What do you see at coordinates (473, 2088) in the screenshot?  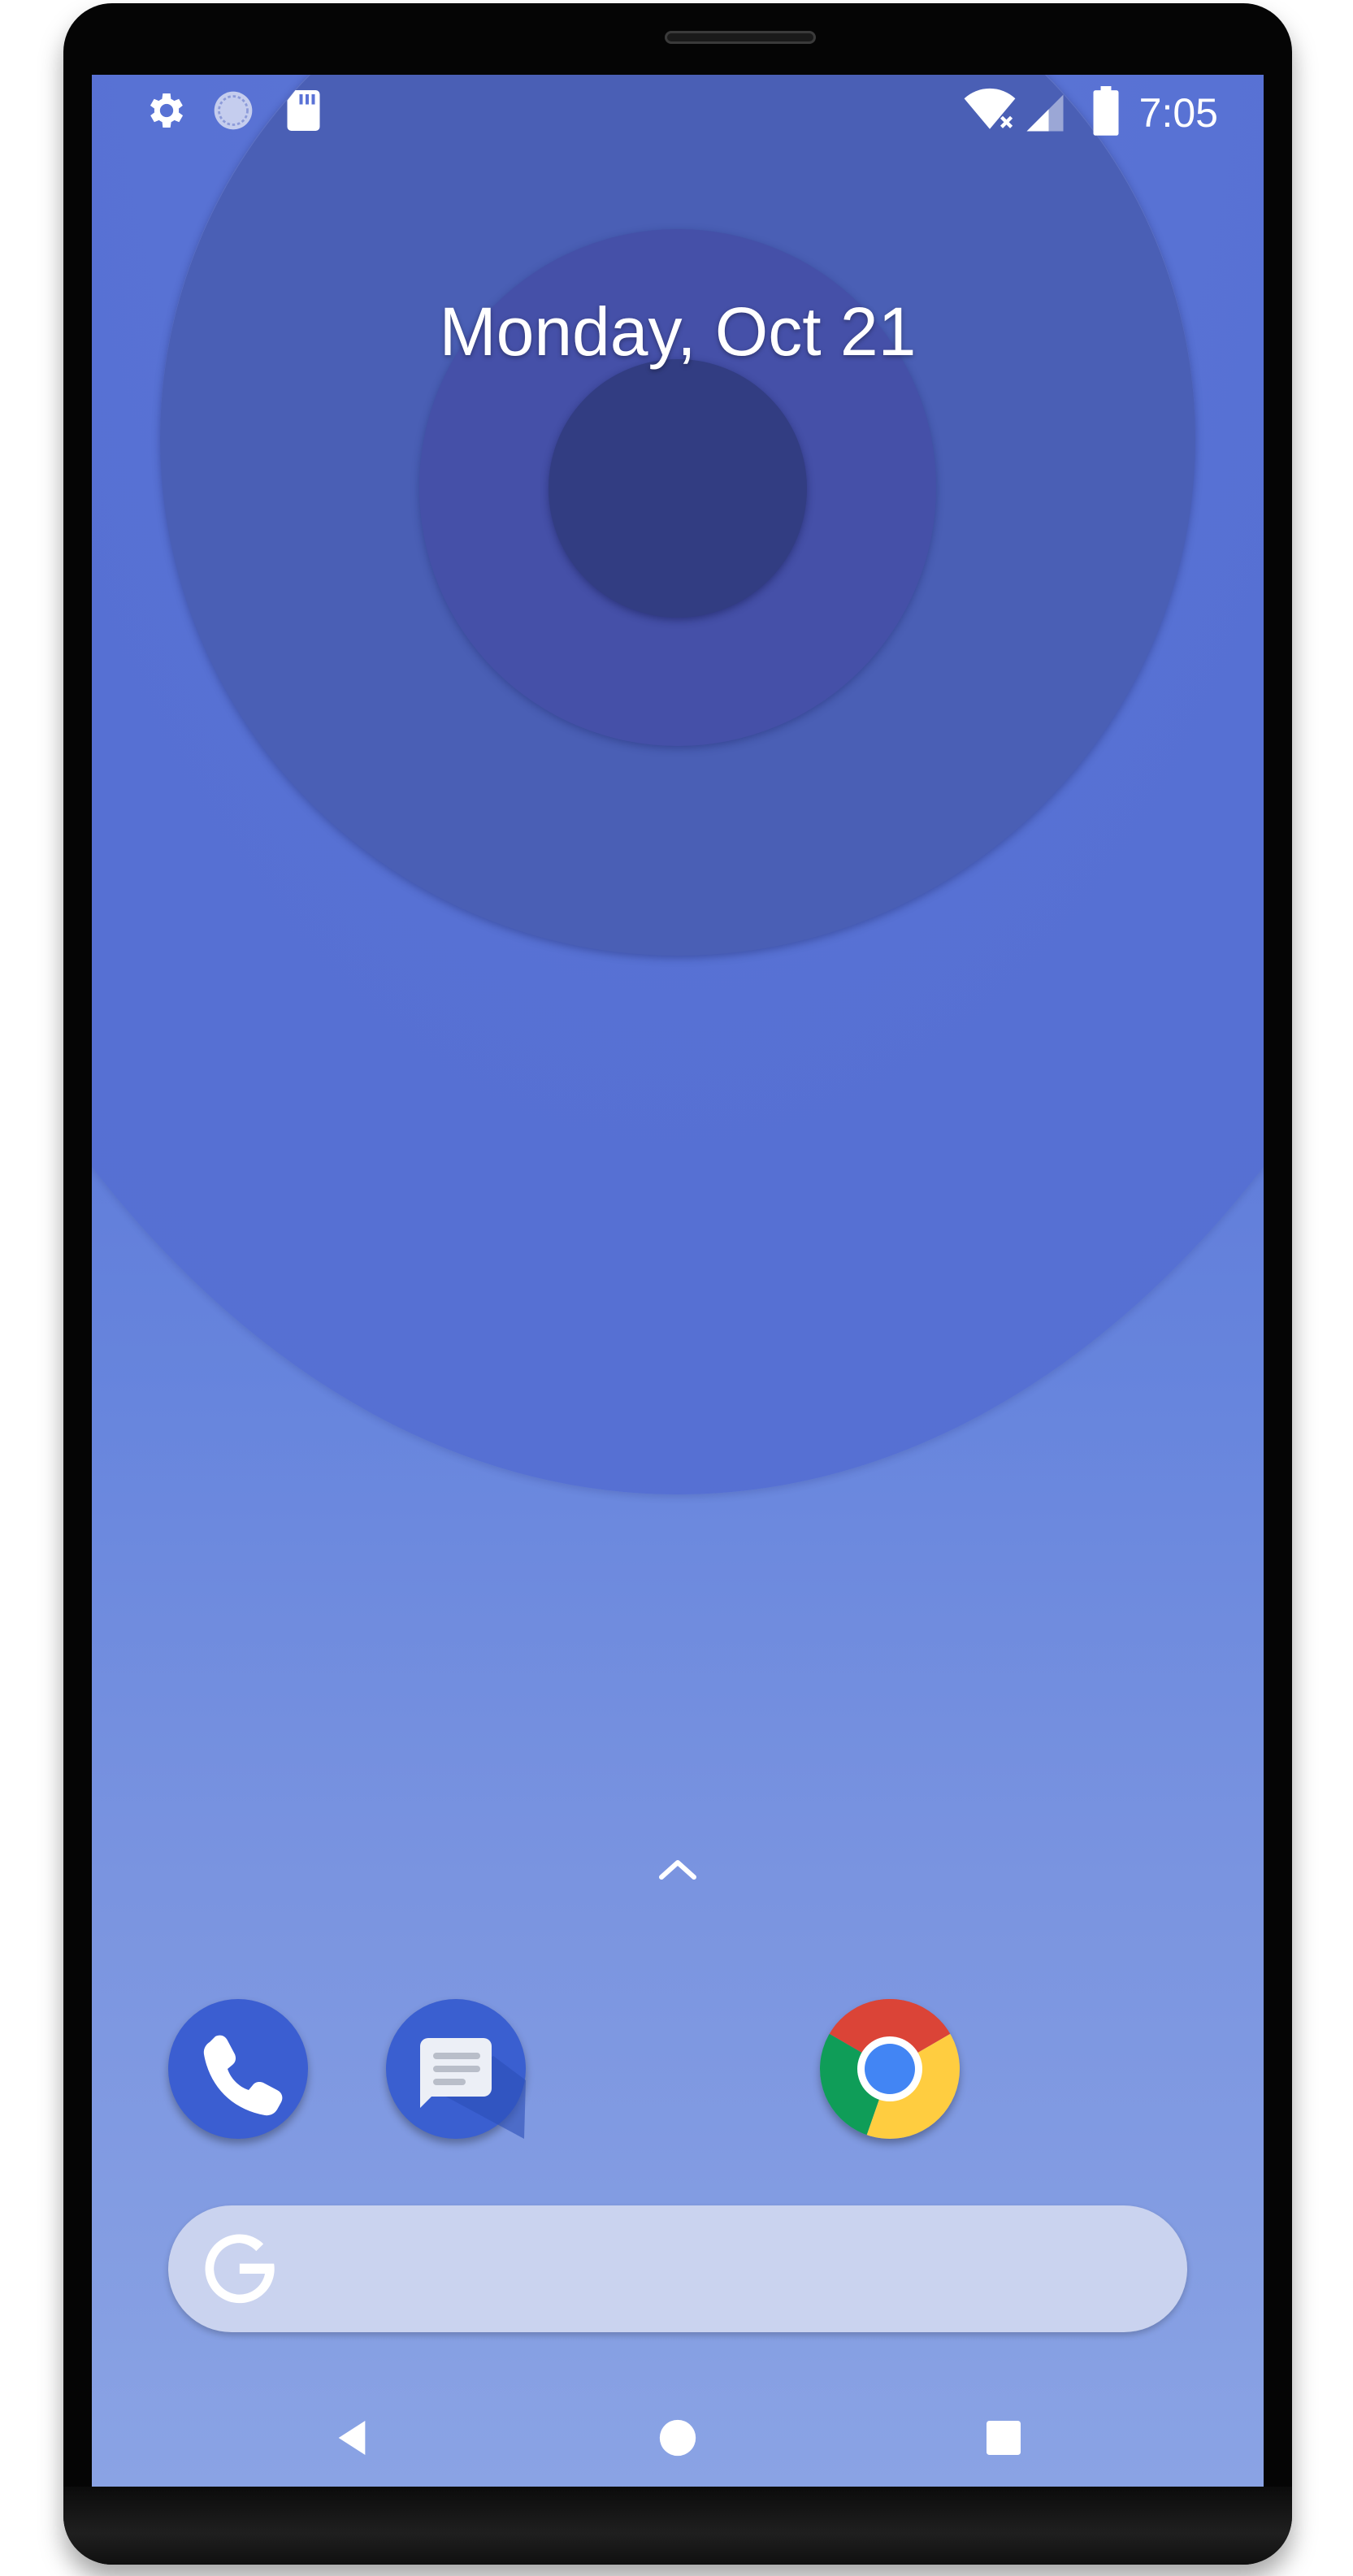 I see `messages-icon` at bounding box center [473, 2088].